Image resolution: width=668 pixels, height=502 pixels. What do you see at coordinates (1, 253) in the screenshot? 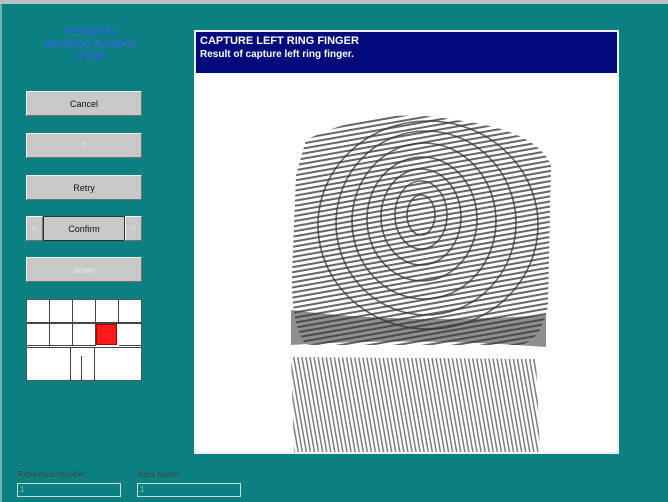
I see `window-left-border` at bounding box center [1, 253].